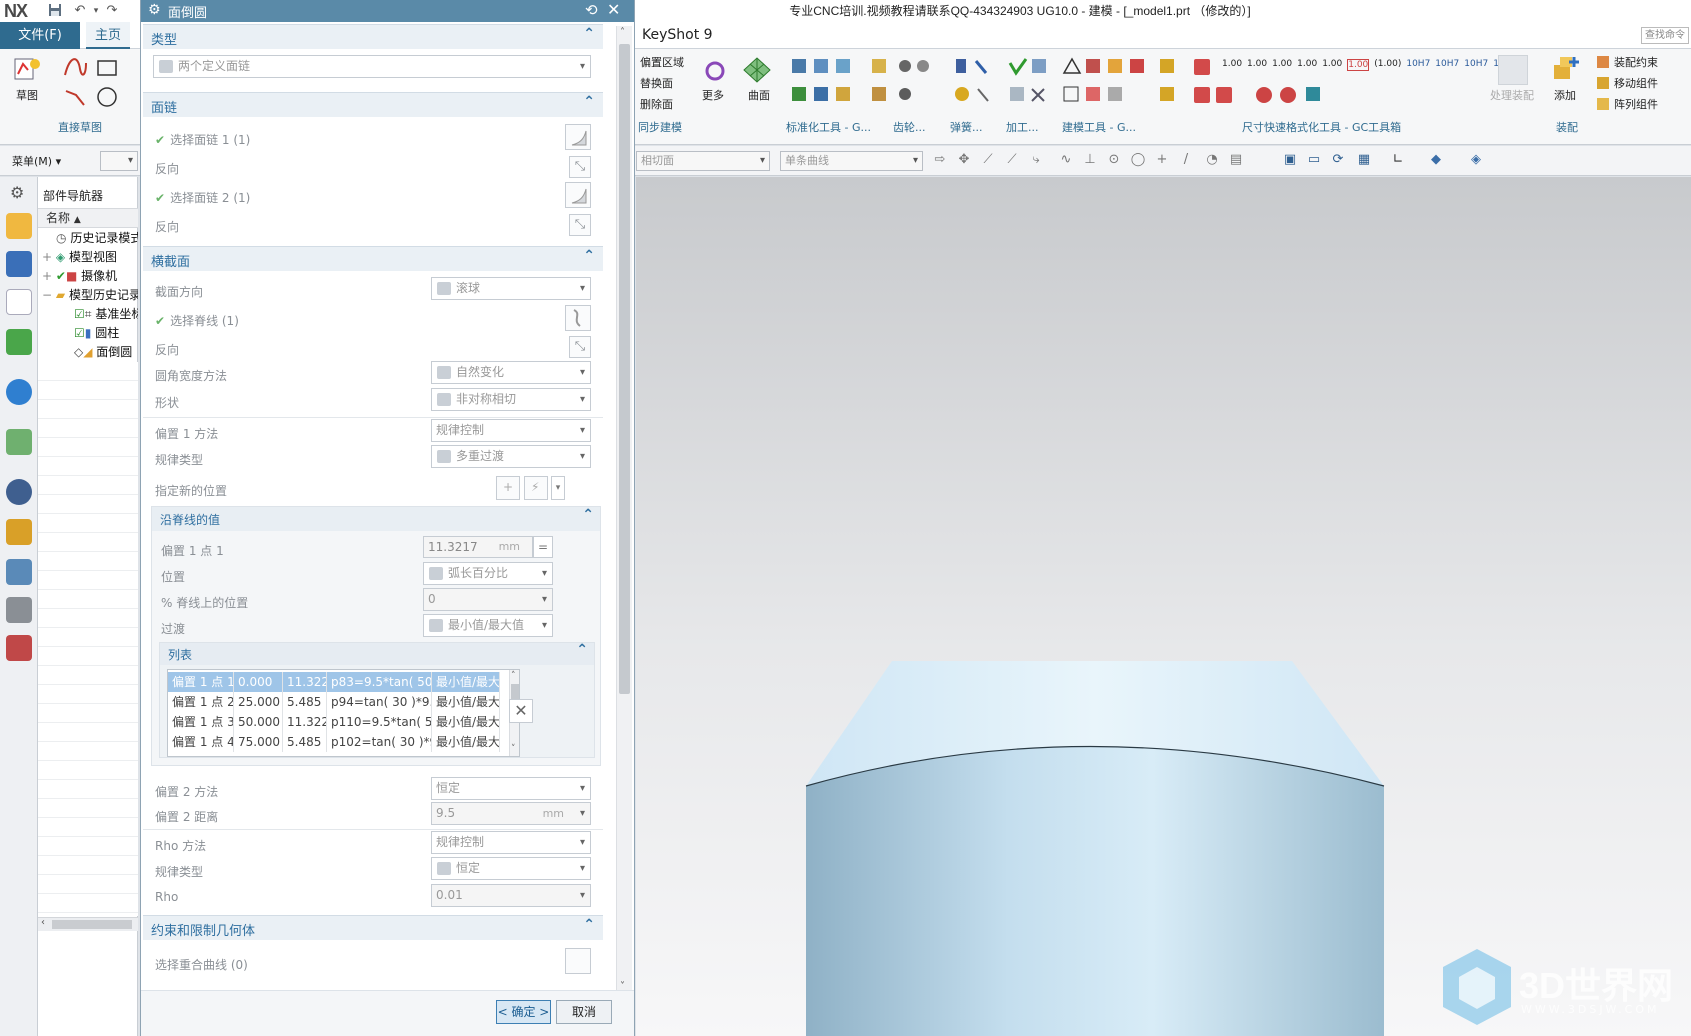 Image resolution: width=1691 pixels, height=1036 pixels. Describe the element at coordinates (1138, 160) in the screenshot. I see `circle-point-icon: ◯` at that location.